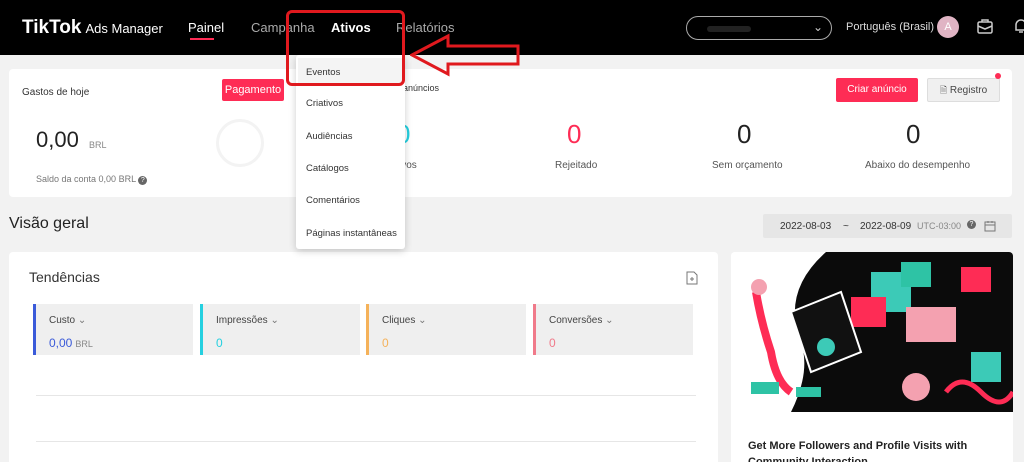 This screenshot has width=1024, height=462. What do you see at coordinates (990, 226) in the screenshot?
I see `calendar-icon` at bounding box center [990, 226].